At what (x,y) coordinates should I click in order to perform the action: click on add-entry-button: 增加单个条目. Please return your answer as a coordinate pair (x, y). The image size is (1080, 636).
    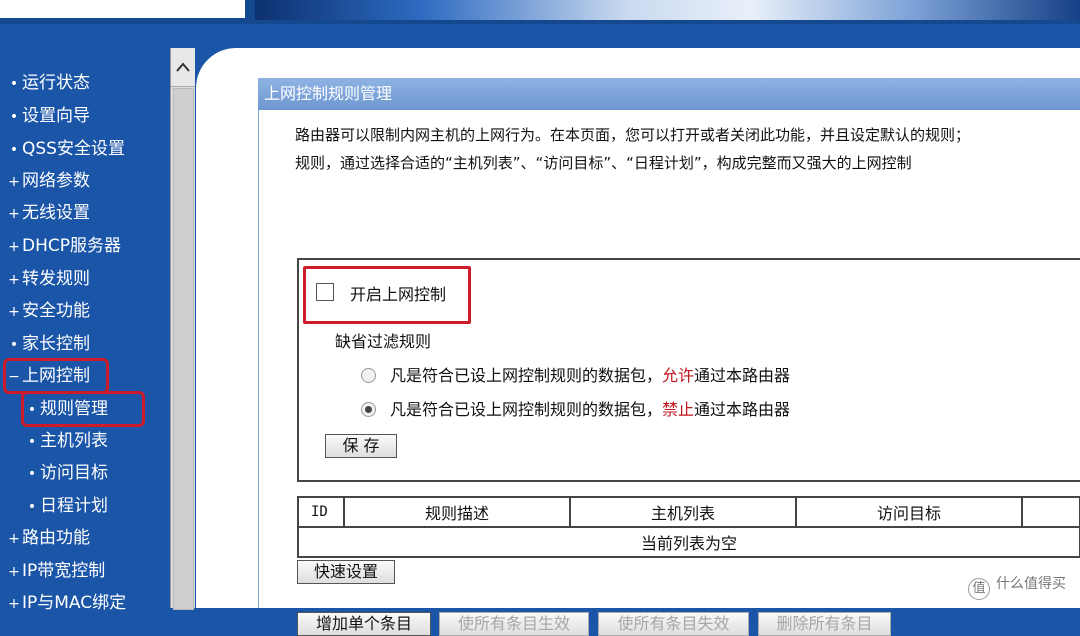
    Looking at the image, I should click on (364, 624).